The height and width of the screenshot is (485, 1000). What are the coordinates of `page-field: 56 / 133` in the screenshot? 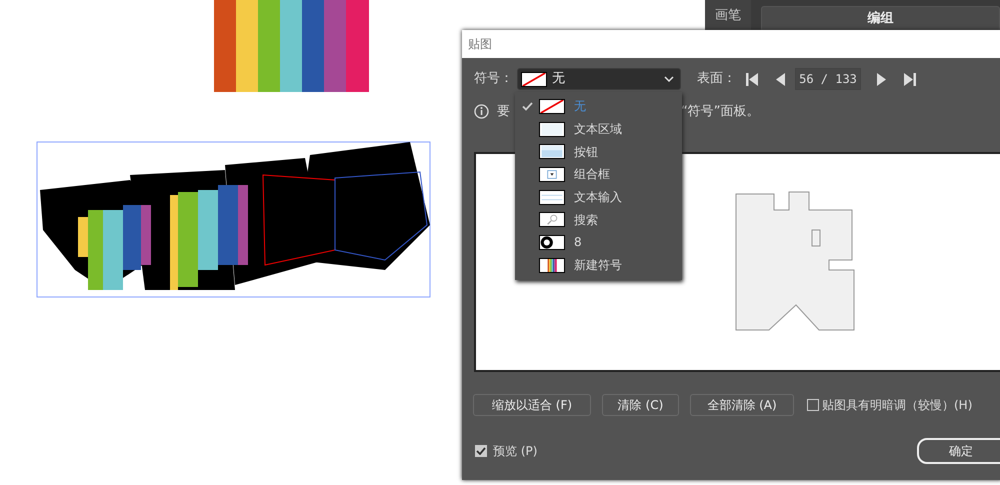 It's located at (828, 79).